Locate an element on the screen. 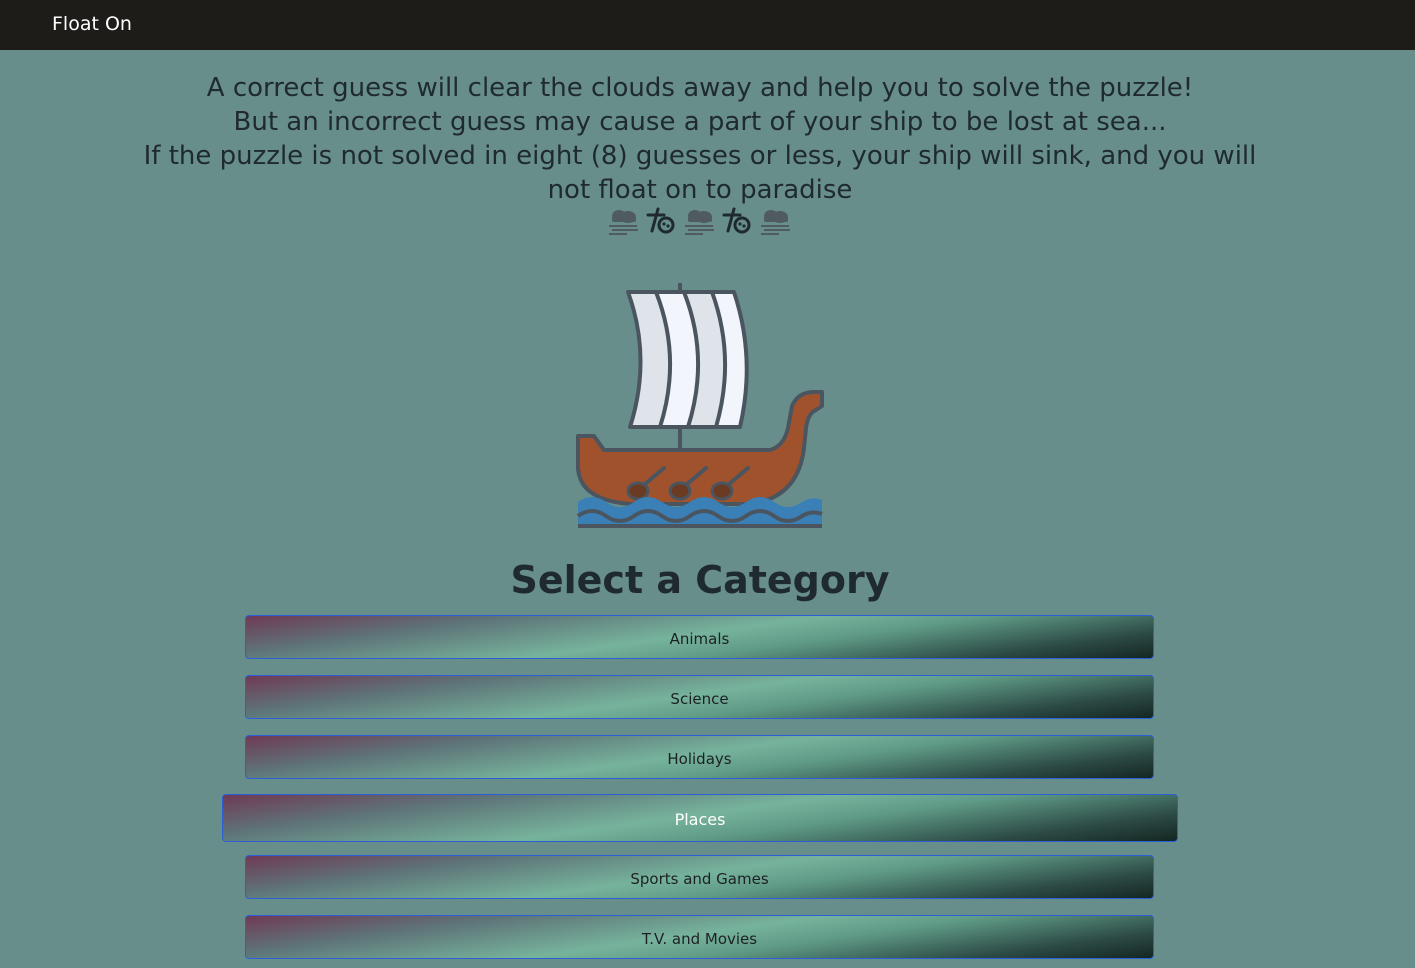 Image resolution: width=1415 pixels, height=968 pixels. category-sports-and-games-button: Sports and Games is located at coordinates (699, 877).